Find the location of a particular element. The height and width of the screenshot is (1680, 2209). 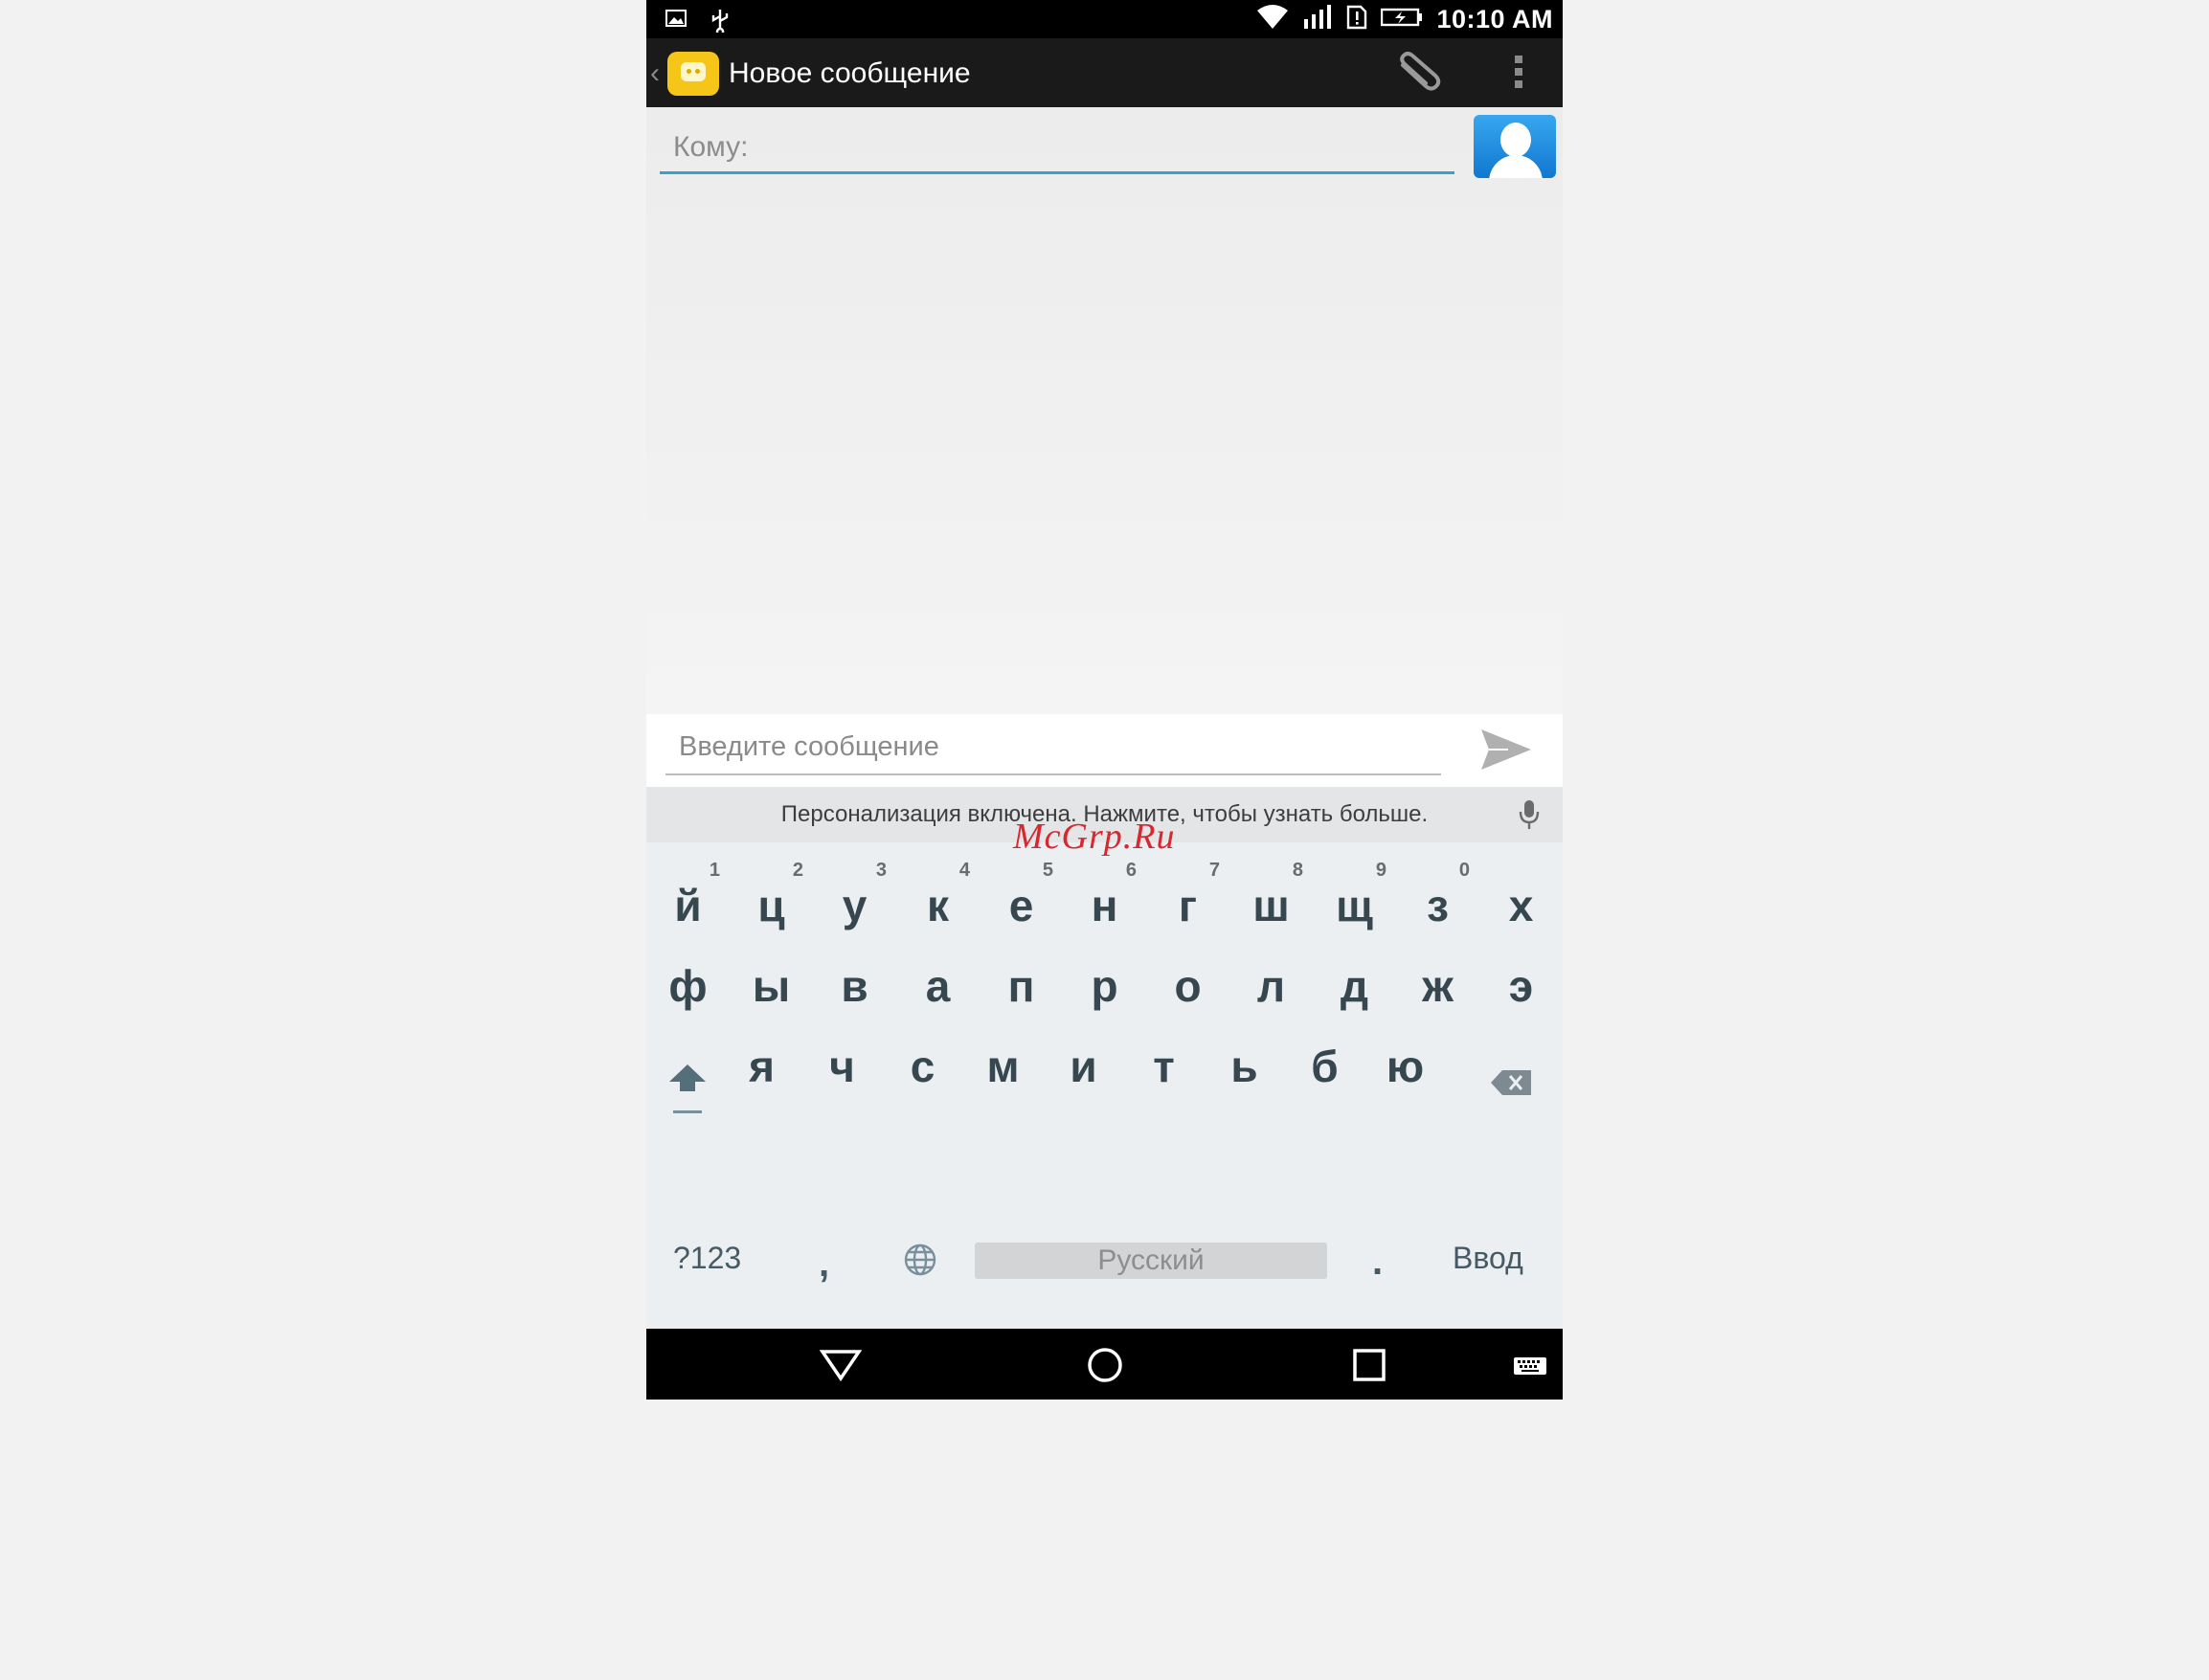

action-bar: ‹ Новое сообщение is located at coordinates (1104, 73).